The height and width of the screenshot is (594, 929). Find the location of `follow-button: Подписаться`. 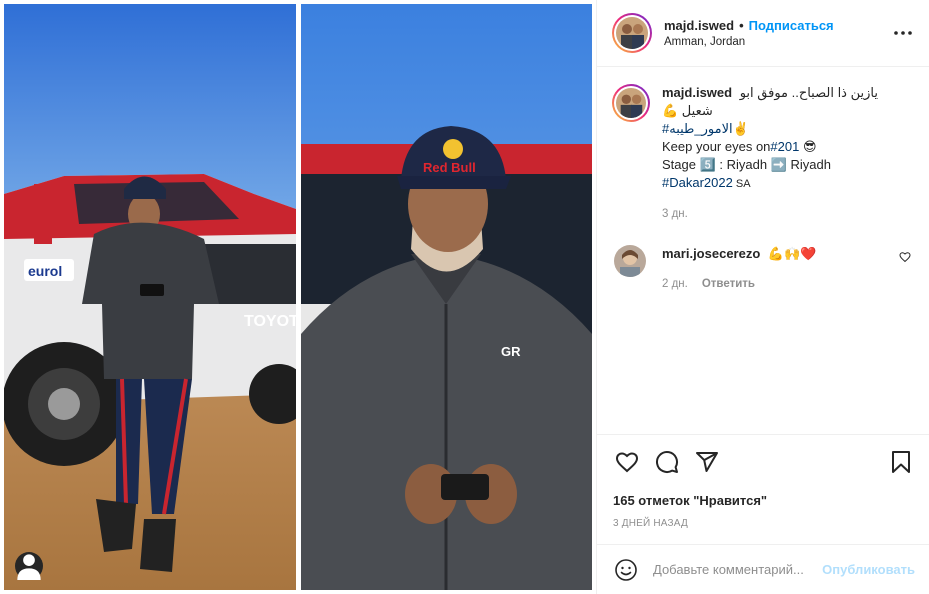

follow-button: Подписаться is located at coordinates (791, 25).